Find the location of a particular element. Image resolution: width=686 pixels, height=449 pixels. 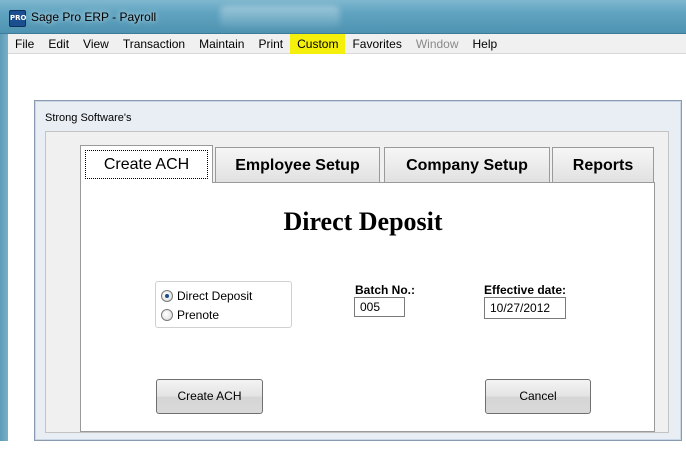

app-title: Sage Pro ERP - Payroll is located at coordinates (94, 17).